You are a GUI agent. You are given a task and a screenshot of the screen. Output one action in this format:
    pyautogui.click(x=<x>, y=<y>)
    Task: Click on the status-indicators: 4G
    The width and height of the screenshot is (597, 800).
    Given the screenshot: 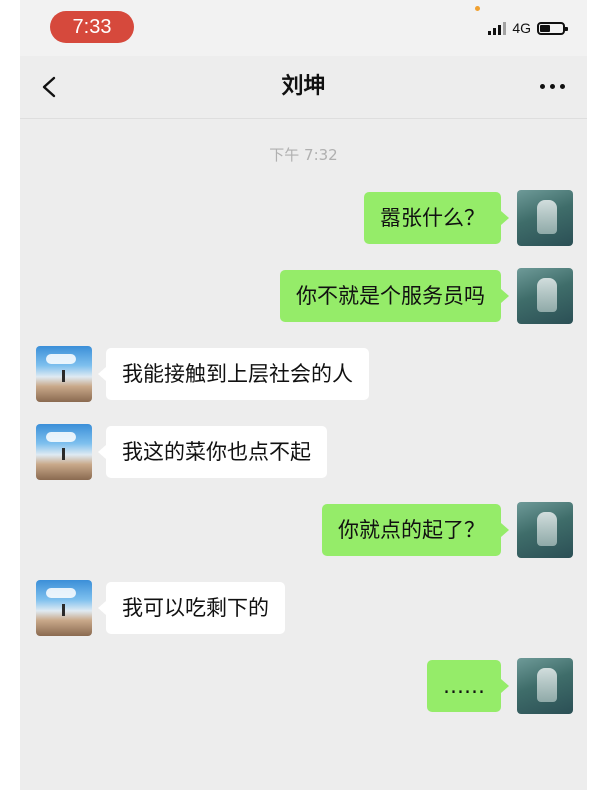 What is the action you would take?
    pyautogui.click(x=528, y=28)
    